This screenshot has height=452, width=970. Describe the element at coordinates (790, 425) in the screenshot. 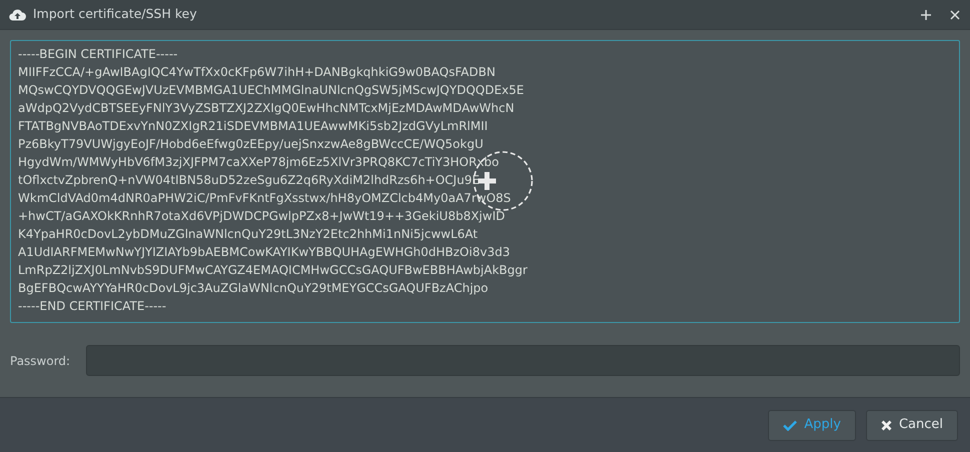

I see `check-icon` at that location.